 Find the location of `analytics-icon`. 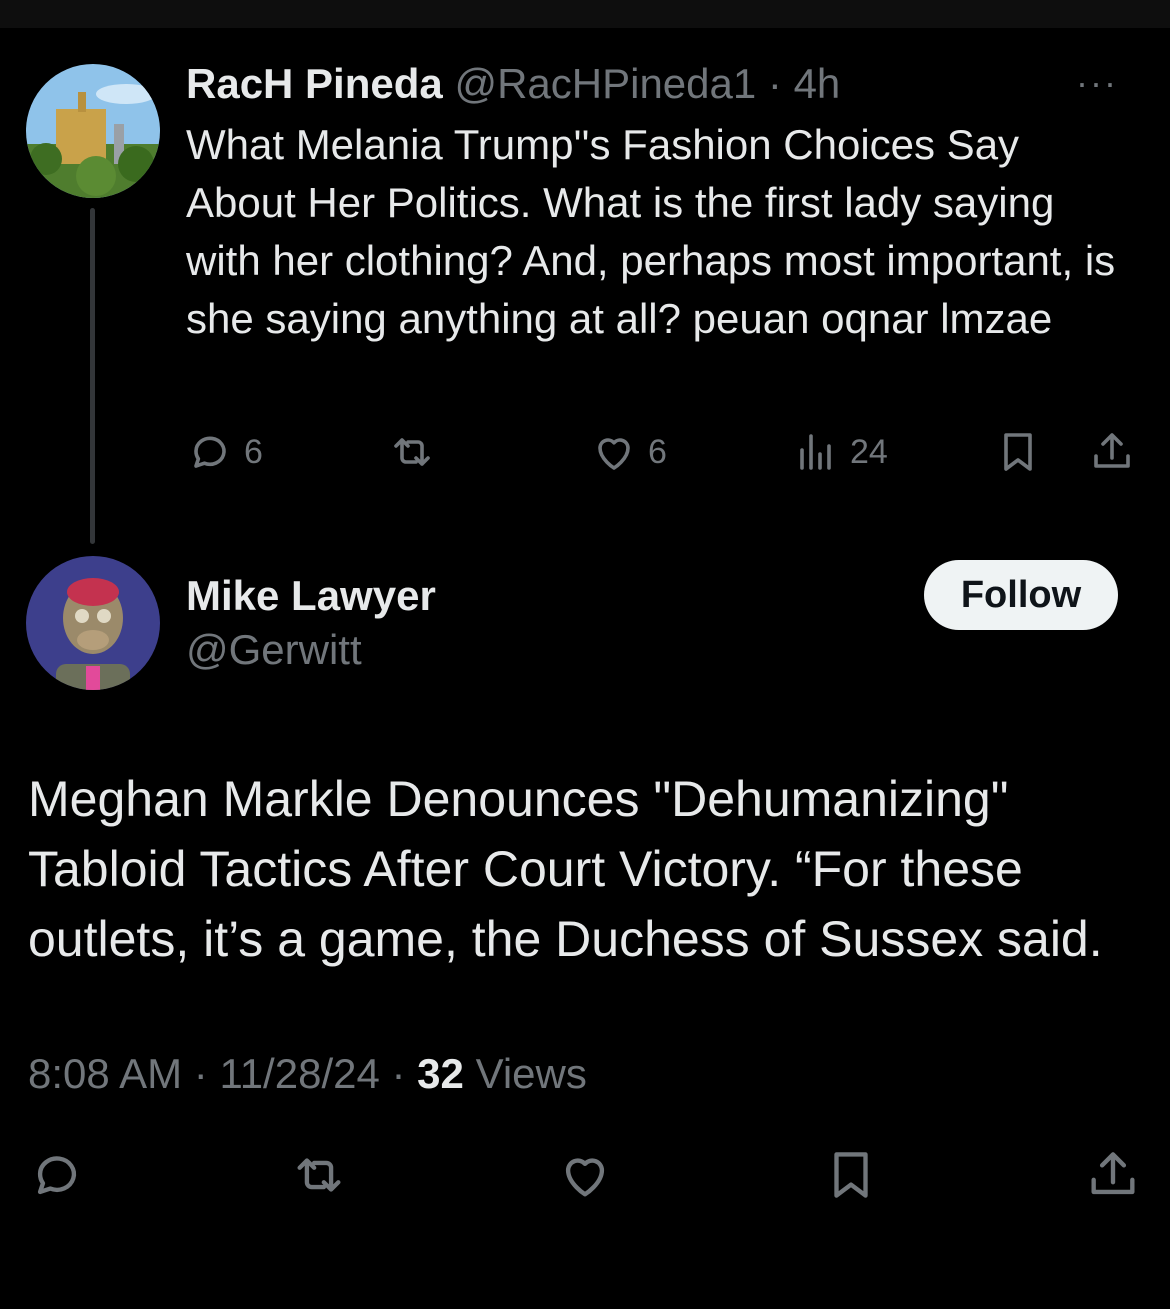

analytics-icon is located at coordinates (815, 452).